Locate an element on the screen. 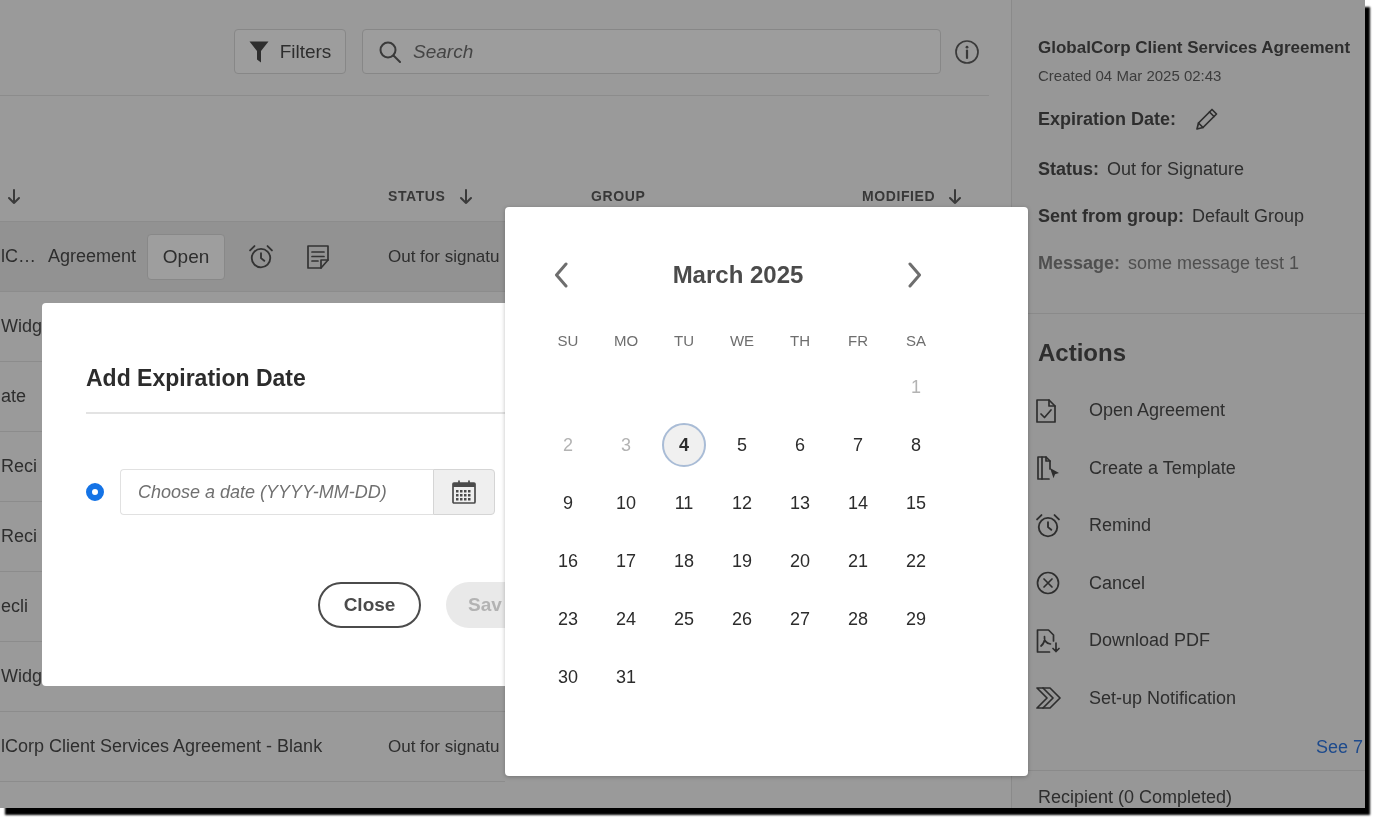 The width and height of the screenshot is (1380, 824). calendar-icon is located at coordinates (464, 492).